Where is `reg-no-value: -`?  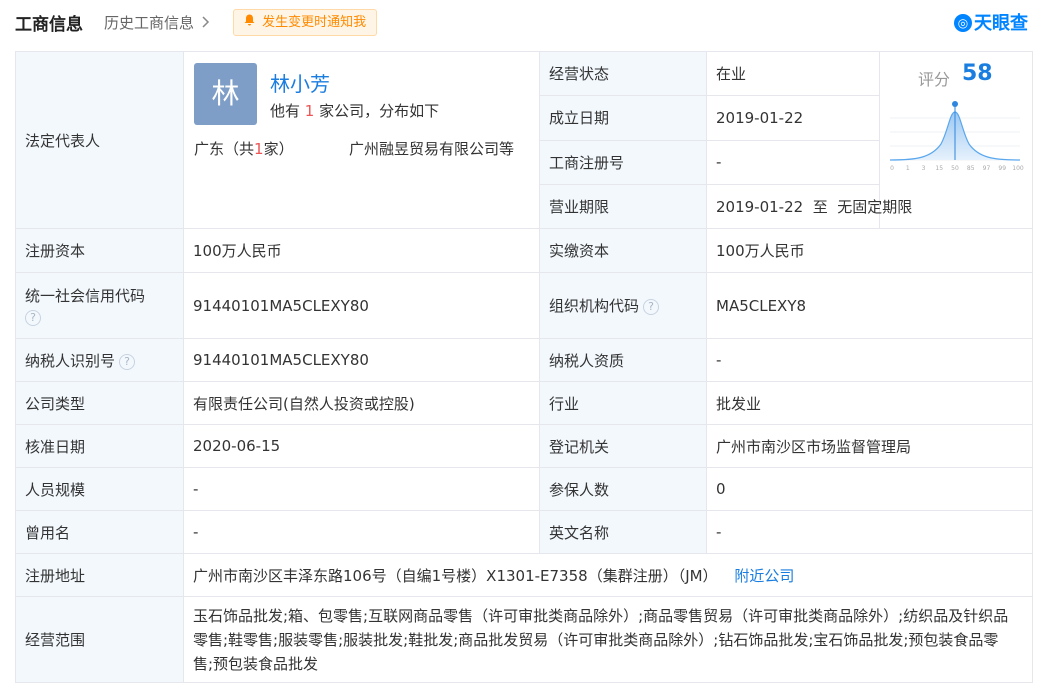 reg-no-value: - is located at coordinates (793, 162).